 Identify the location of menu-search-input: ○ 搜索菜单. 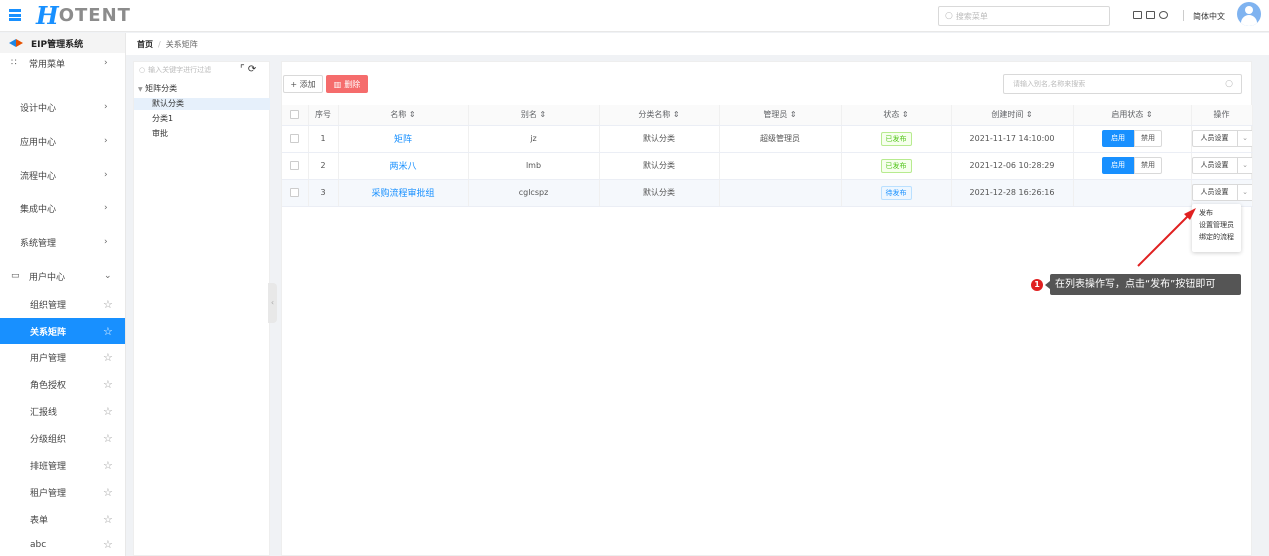
(1024, 16).